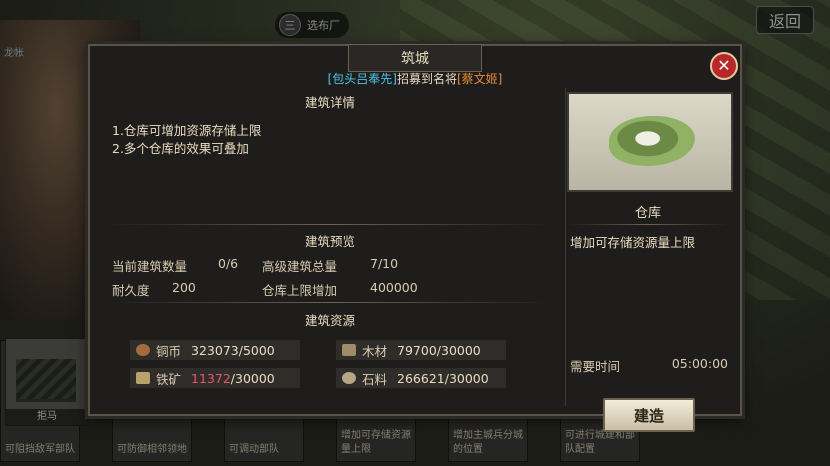 This screenshot has width=830, height=466. Describe the element at coordinates (375, 379) in the screenshot. I see `stone-label: 石料` at that location.